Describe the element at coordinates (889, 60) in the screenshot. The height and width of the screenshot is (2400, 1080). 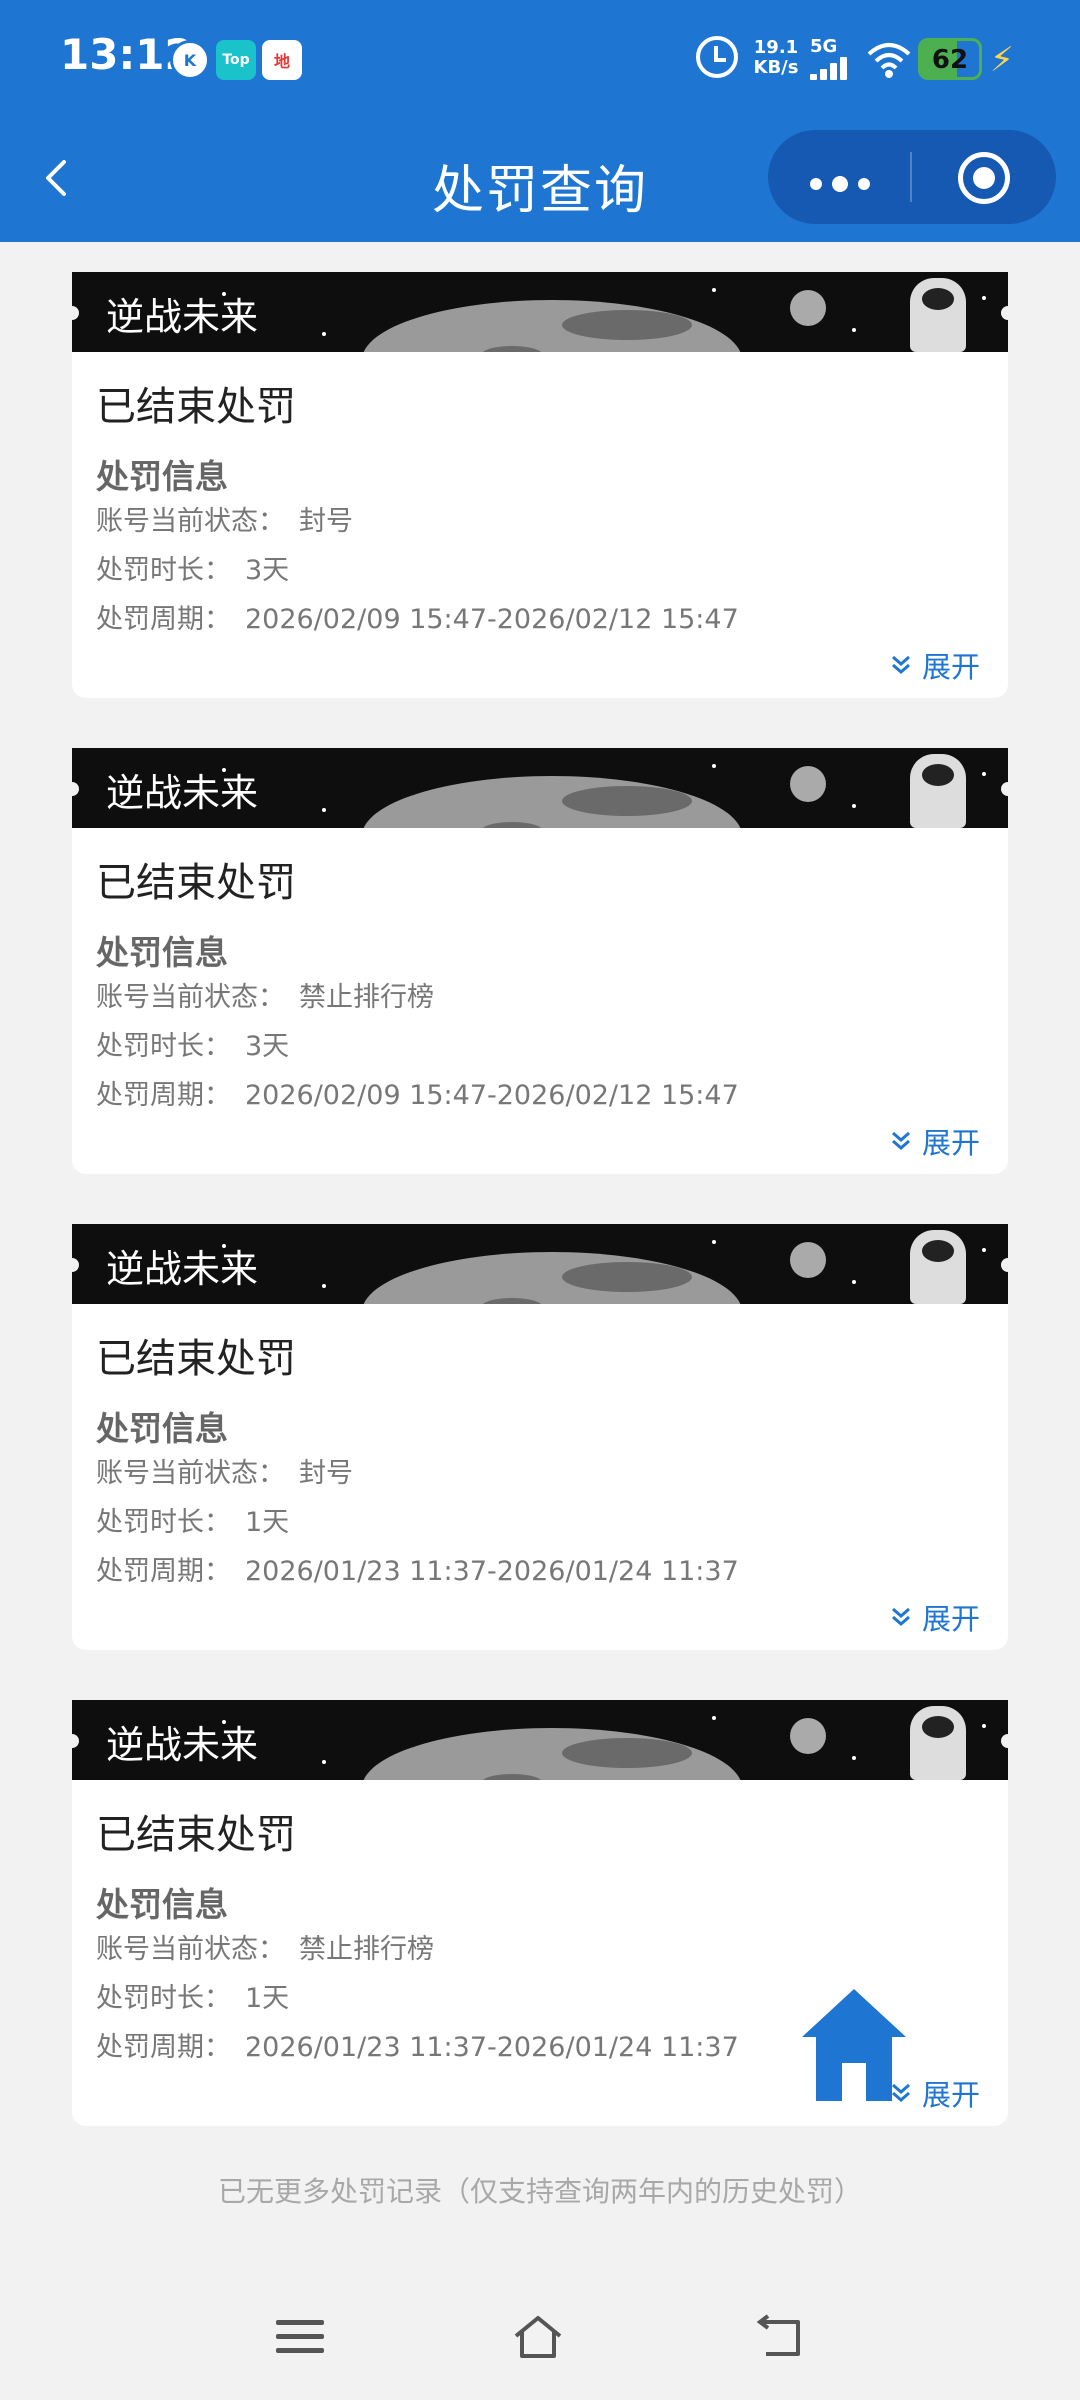
I see `wifi-icon` at that location.